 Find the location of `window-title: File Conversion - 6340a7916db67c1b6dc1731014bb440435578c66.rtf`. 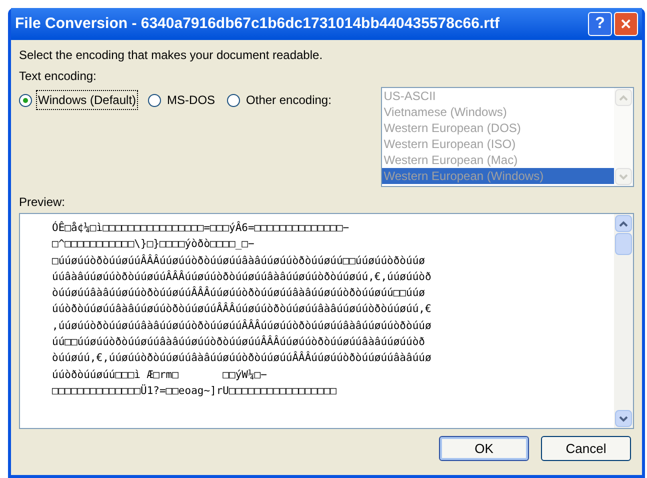

window-title: File Conversion - 6340a7916db67c1b6dc1731014bb440435578c66.rtf is located at coordinates (257, 24).